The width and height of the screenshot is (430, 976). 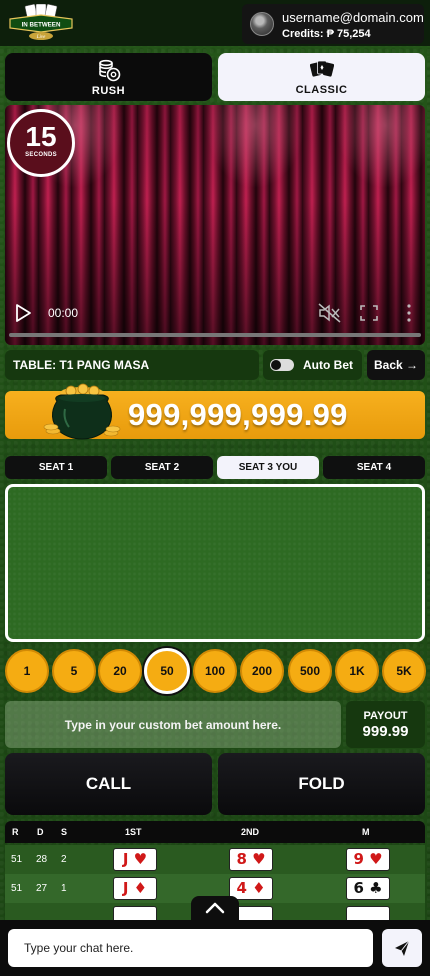 What do you see at coordinates (23, 313) in the screenshot?
I see `play-icon` at bounding box center [23, 313].